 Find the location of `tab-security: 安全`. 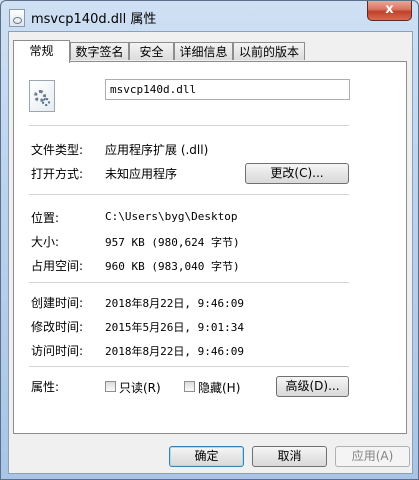

tab-security: 安全 is located at coordinates (151, 51).